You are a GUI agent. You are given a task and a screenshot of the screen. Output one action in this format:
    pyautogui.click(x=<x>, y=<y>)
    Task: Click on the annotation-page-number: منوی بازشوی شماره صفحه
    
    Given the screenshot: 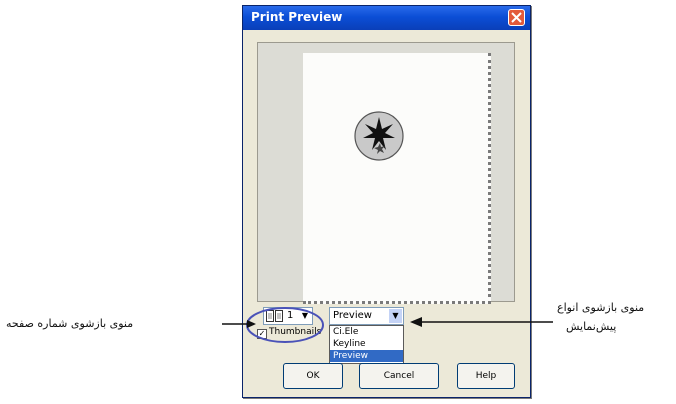 What is the action you would take?
    pyautogui.click(x=70, y=323)
    